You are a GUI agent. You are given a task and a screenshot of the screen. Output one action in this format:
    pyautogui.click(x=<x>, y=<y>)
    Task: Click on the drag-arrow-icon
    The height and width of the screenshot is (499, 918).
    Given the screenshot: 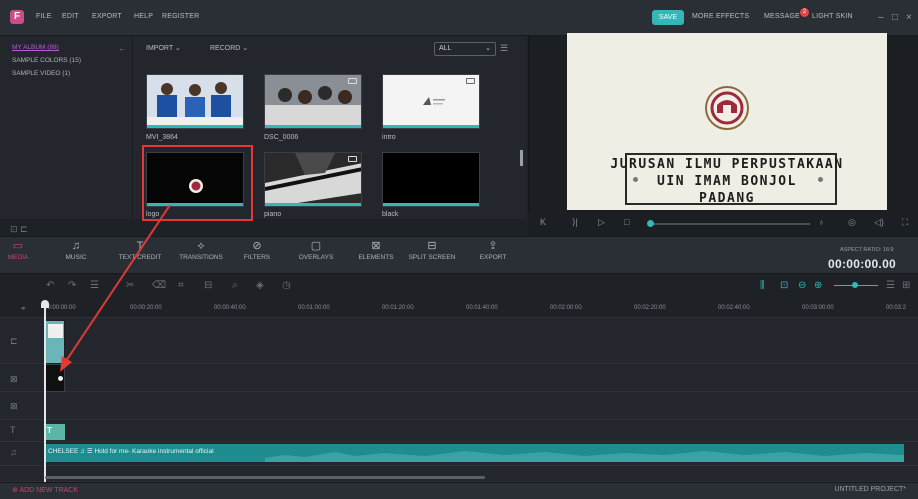 What is the action you would take?
    pyautogui.click(x=115, y=288)
    